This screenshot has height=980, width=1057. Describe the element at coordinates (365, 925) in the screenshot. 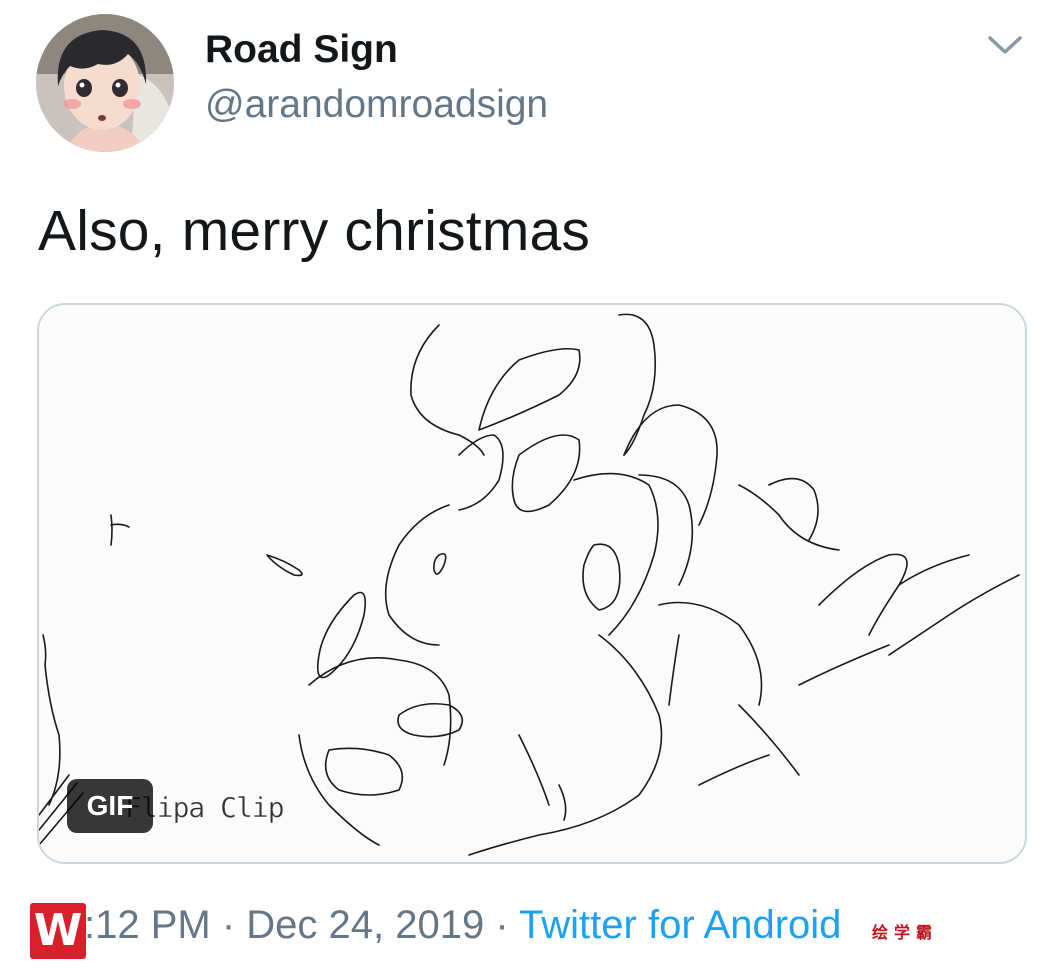

I see `tweet-date: Dec 24, 2019` at that location.